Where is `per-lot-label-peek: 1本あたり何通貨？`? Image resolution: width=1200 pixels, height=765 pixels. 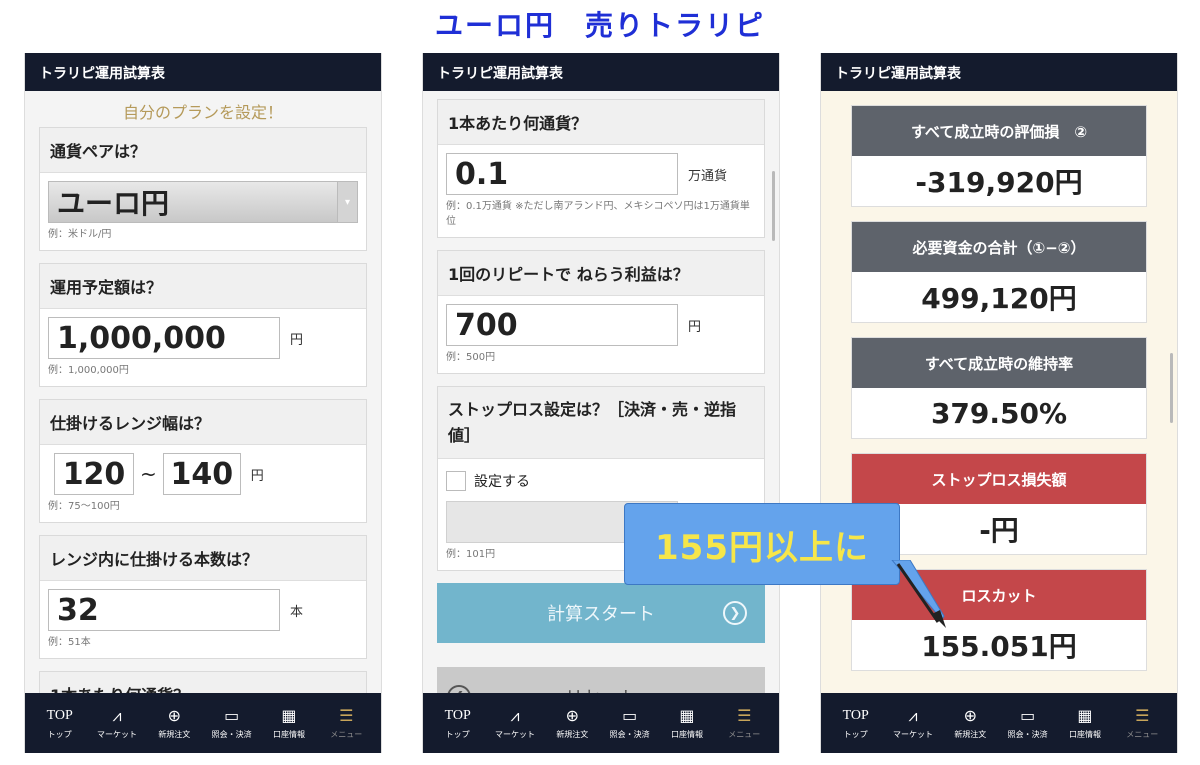 per-lot-label-peek: 1本あたり何通貨？ is located at coordinates (203, 682).